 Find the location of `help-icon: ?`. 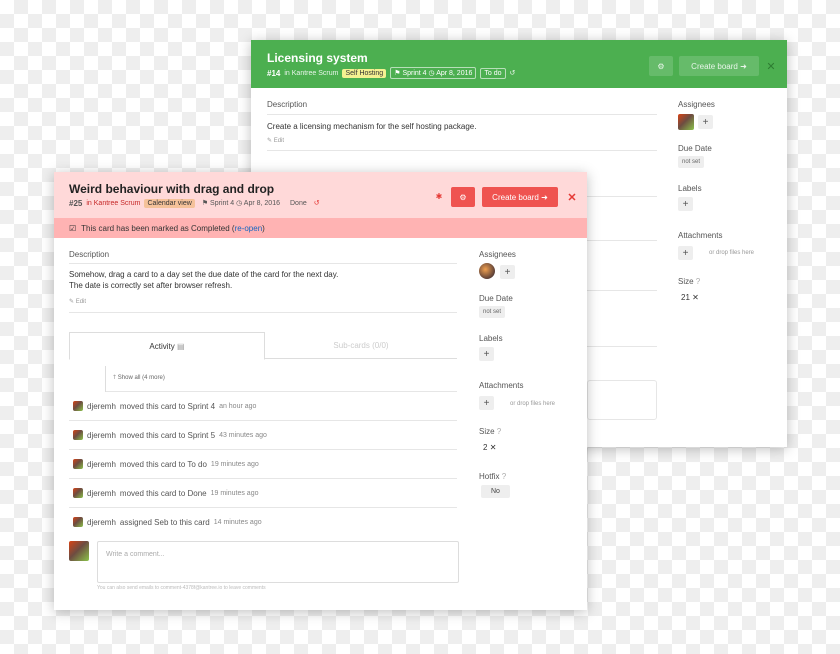

help-icon: ? is located at coordinates (504, 476).